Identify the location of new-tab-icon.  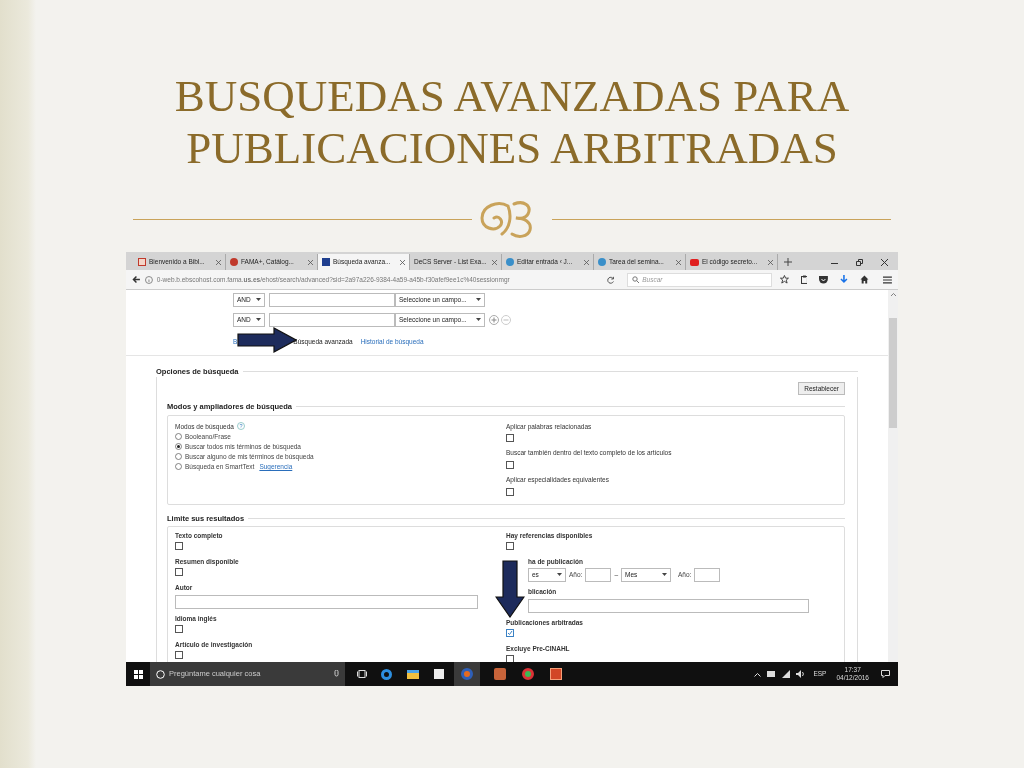
(788, 262).